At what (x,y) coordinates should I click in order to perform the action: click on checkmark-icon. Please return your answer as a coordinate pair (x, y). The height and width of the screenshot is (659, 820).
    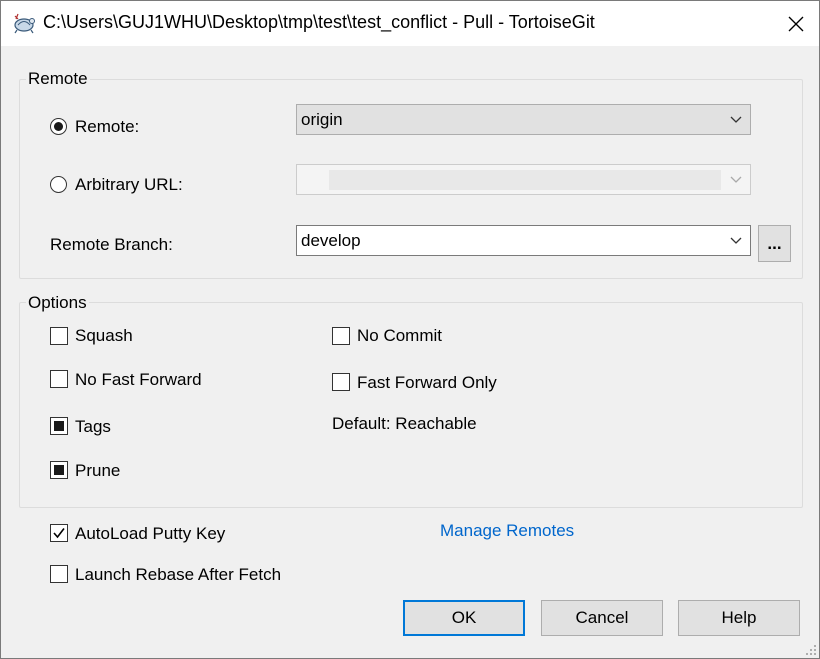
    Looking at the image, I should click on (59, 533).